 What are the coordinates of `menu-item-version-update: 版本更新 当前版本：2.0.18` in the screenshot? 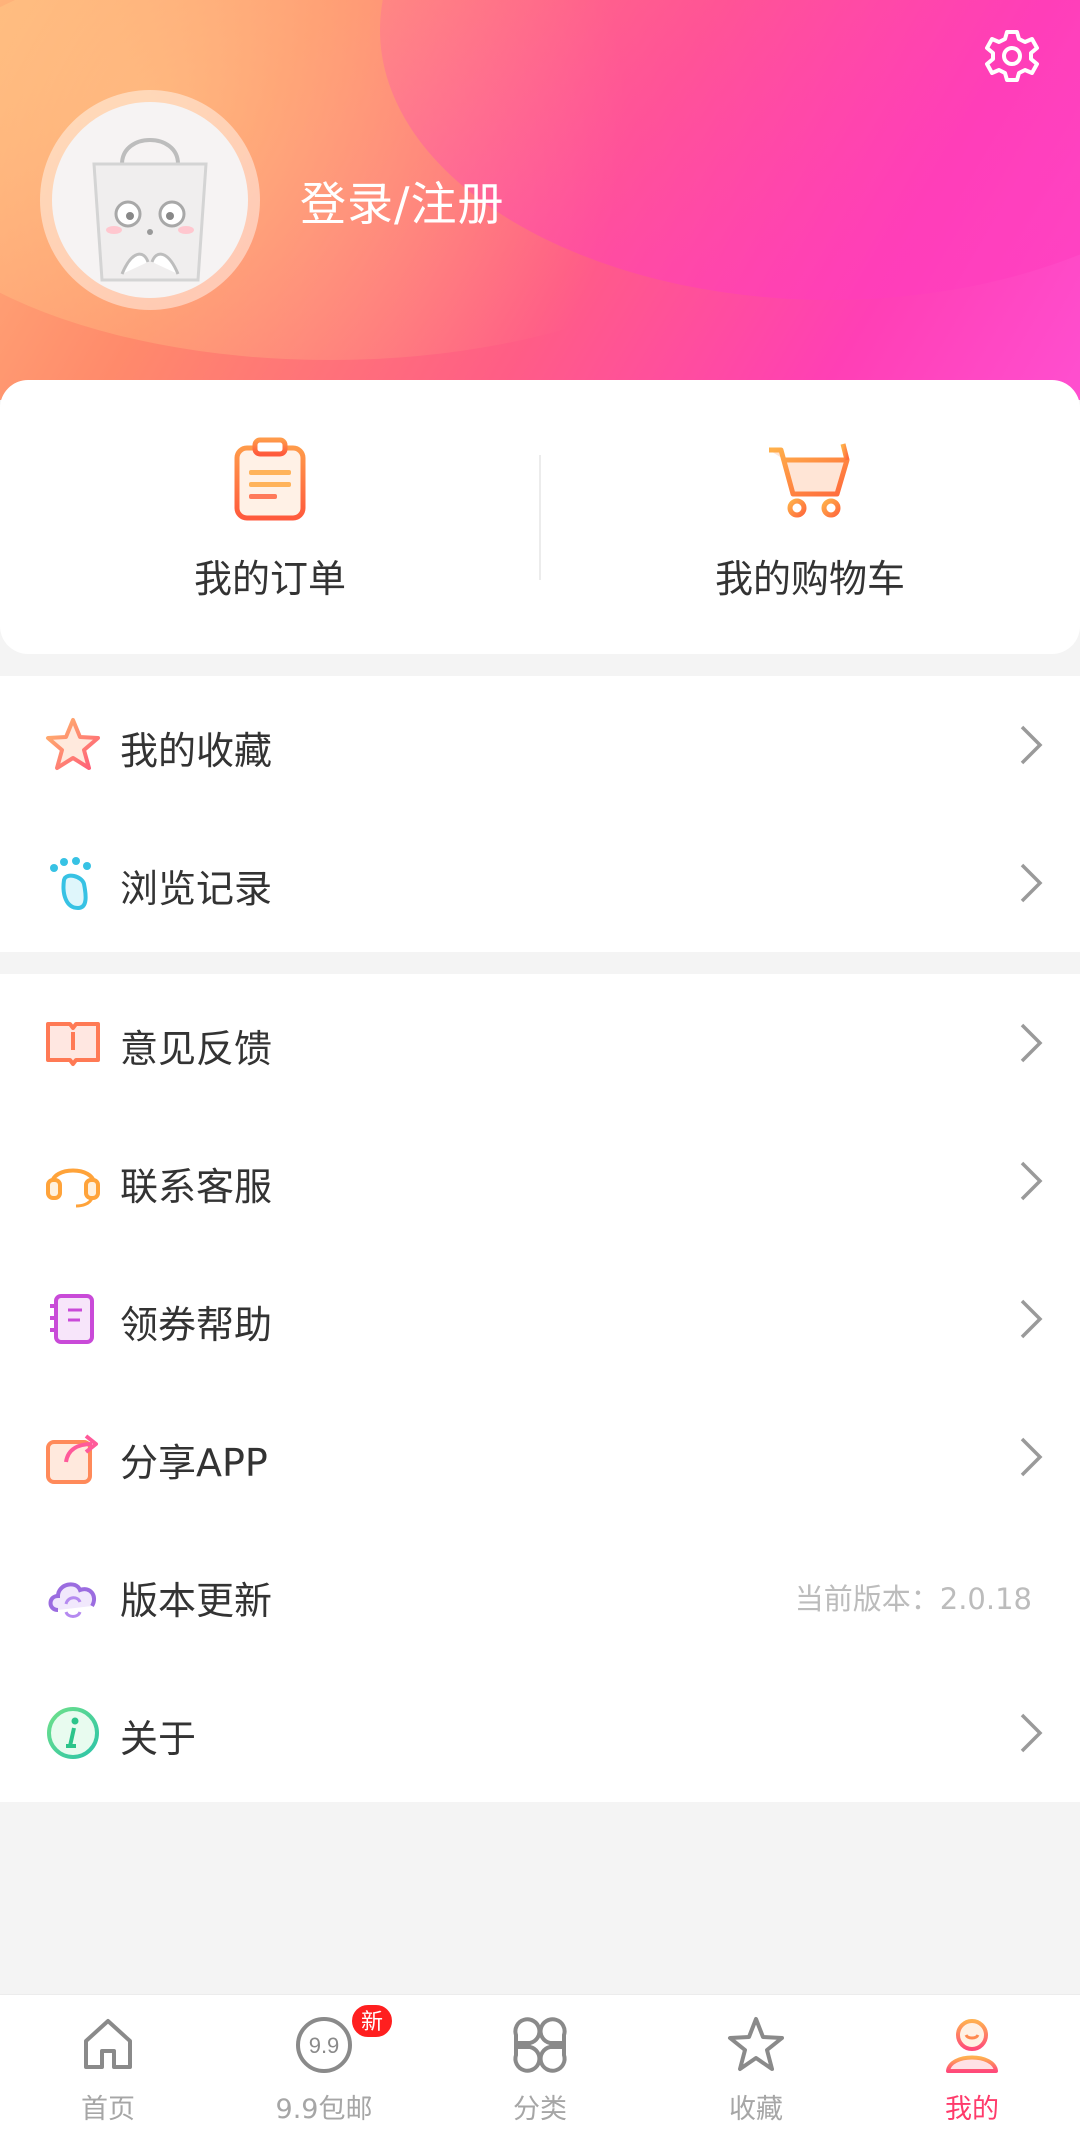 It's located at (540, 1595).